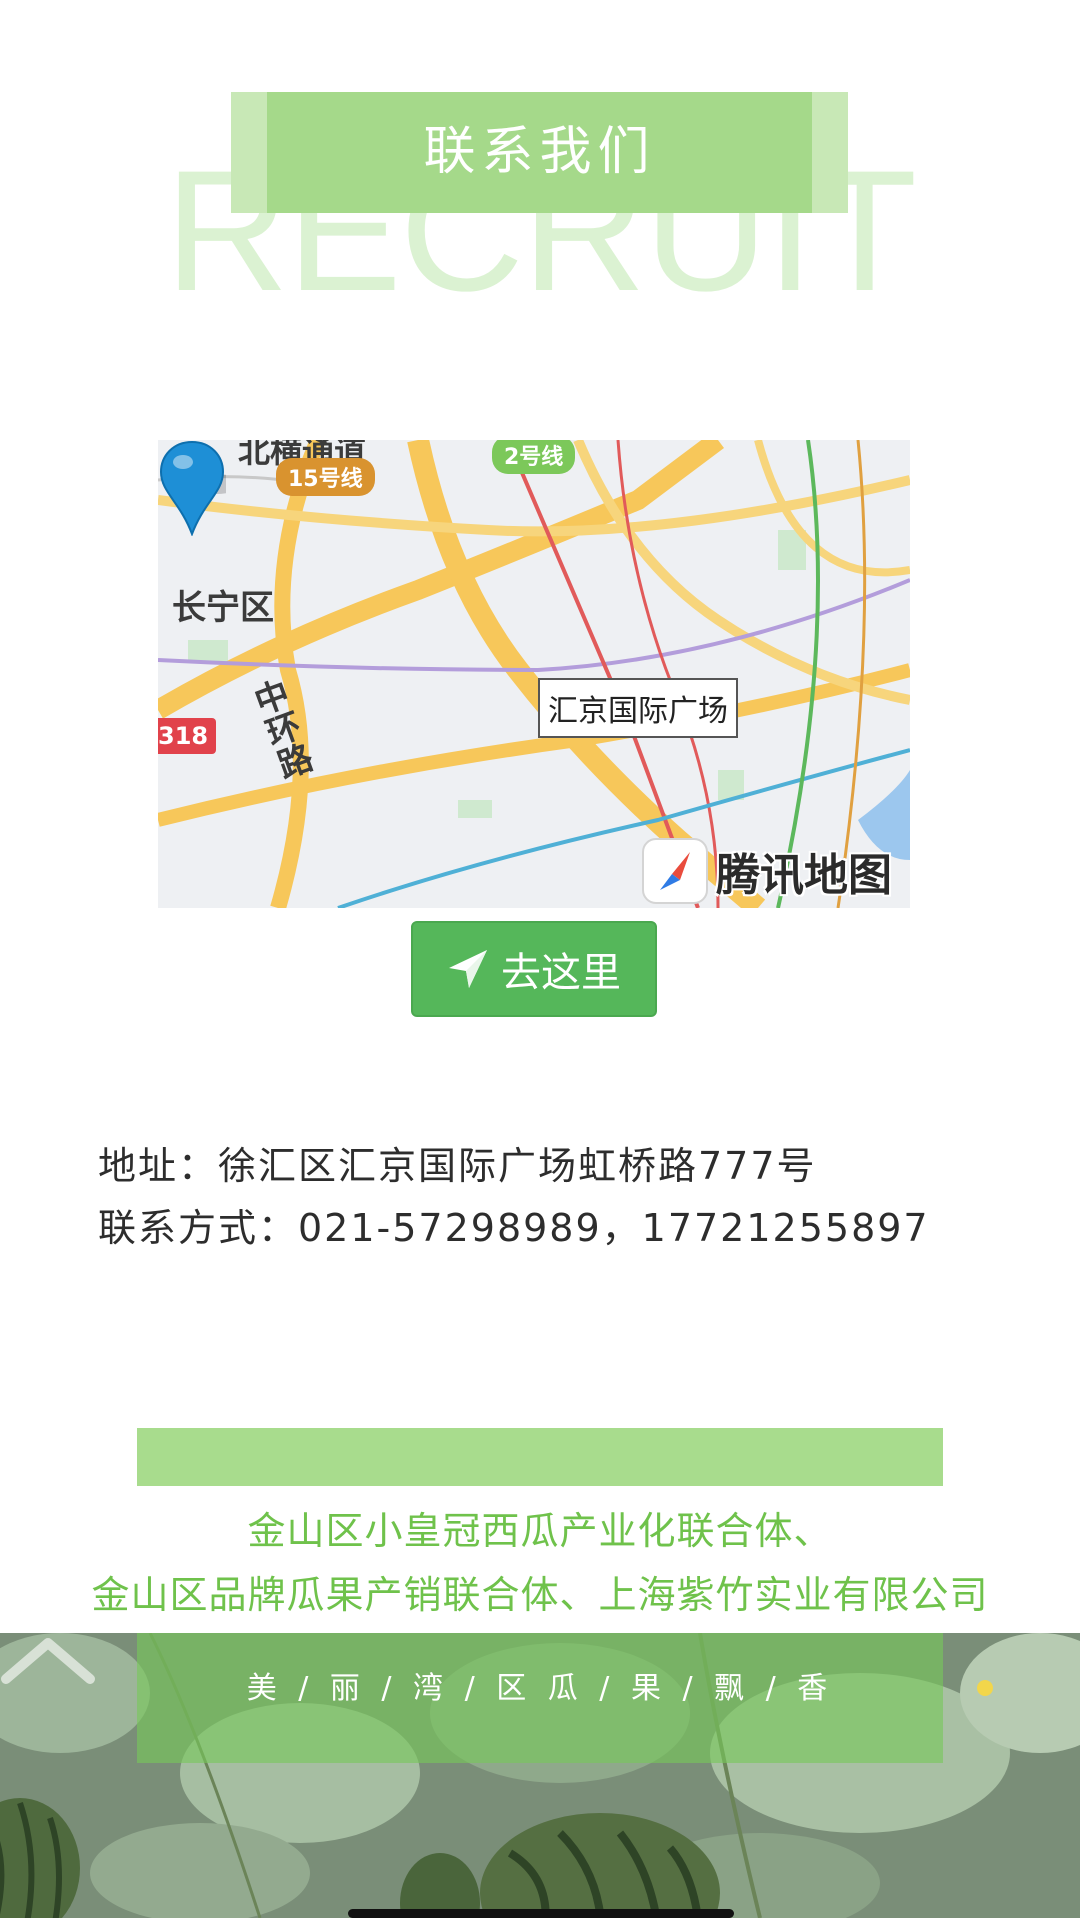 The width and height of the screenshot is (1080, 1918). Describe the element at coordinates (540, 1457) in the screenshot. I see `footer-divider-bar` at that location.